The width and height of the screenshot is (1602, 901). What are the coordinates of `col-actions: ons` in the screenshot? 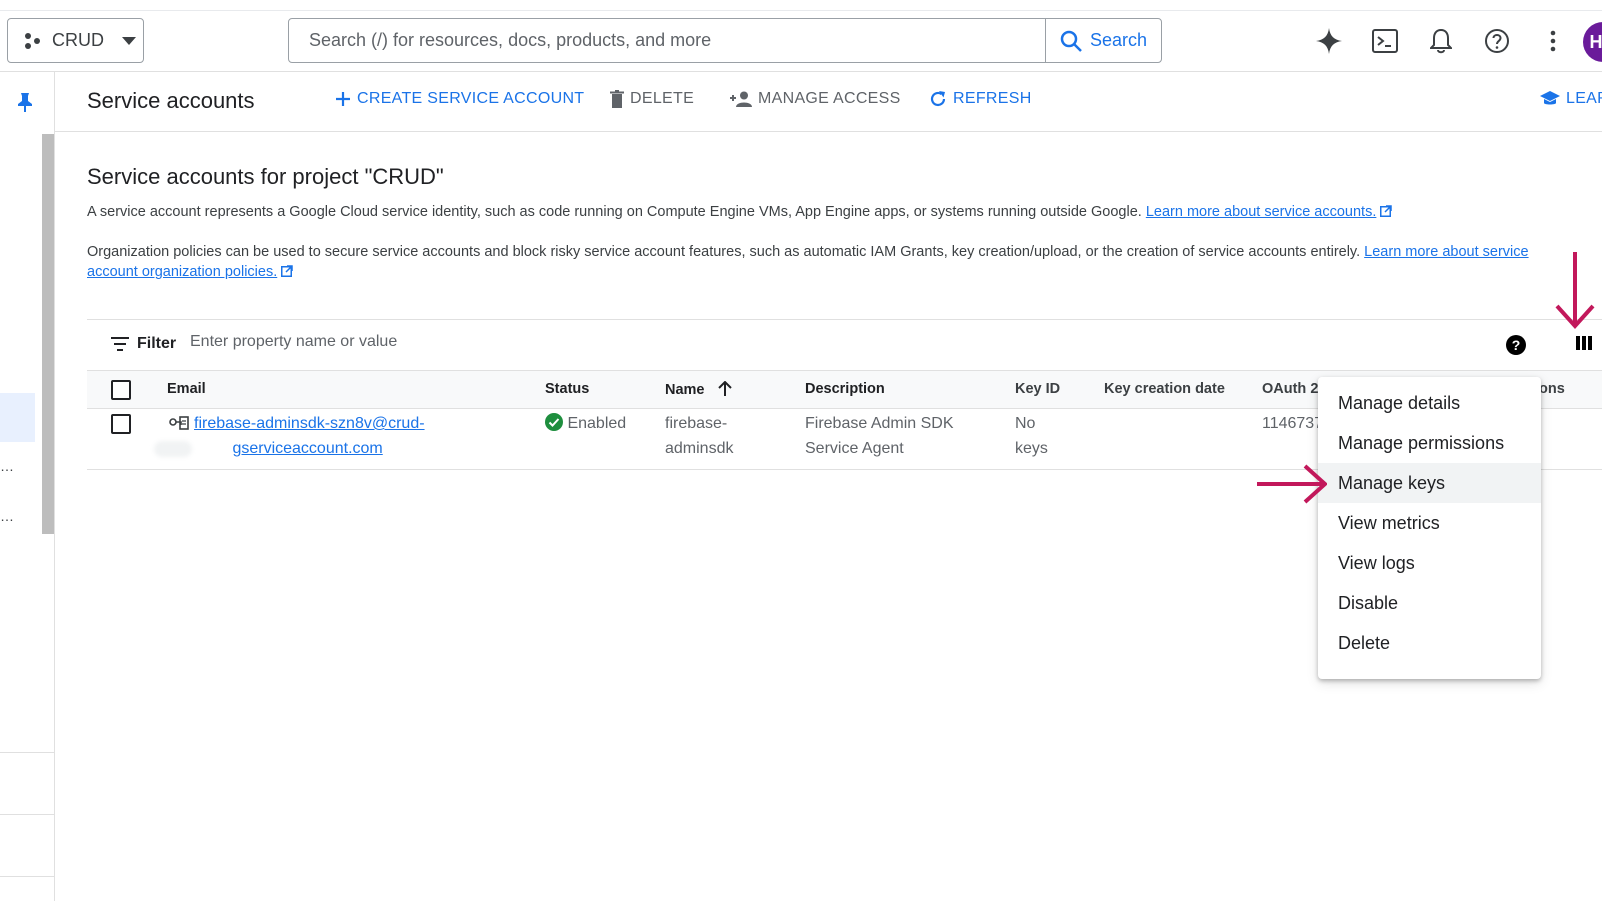 It's located at (1552, 389).